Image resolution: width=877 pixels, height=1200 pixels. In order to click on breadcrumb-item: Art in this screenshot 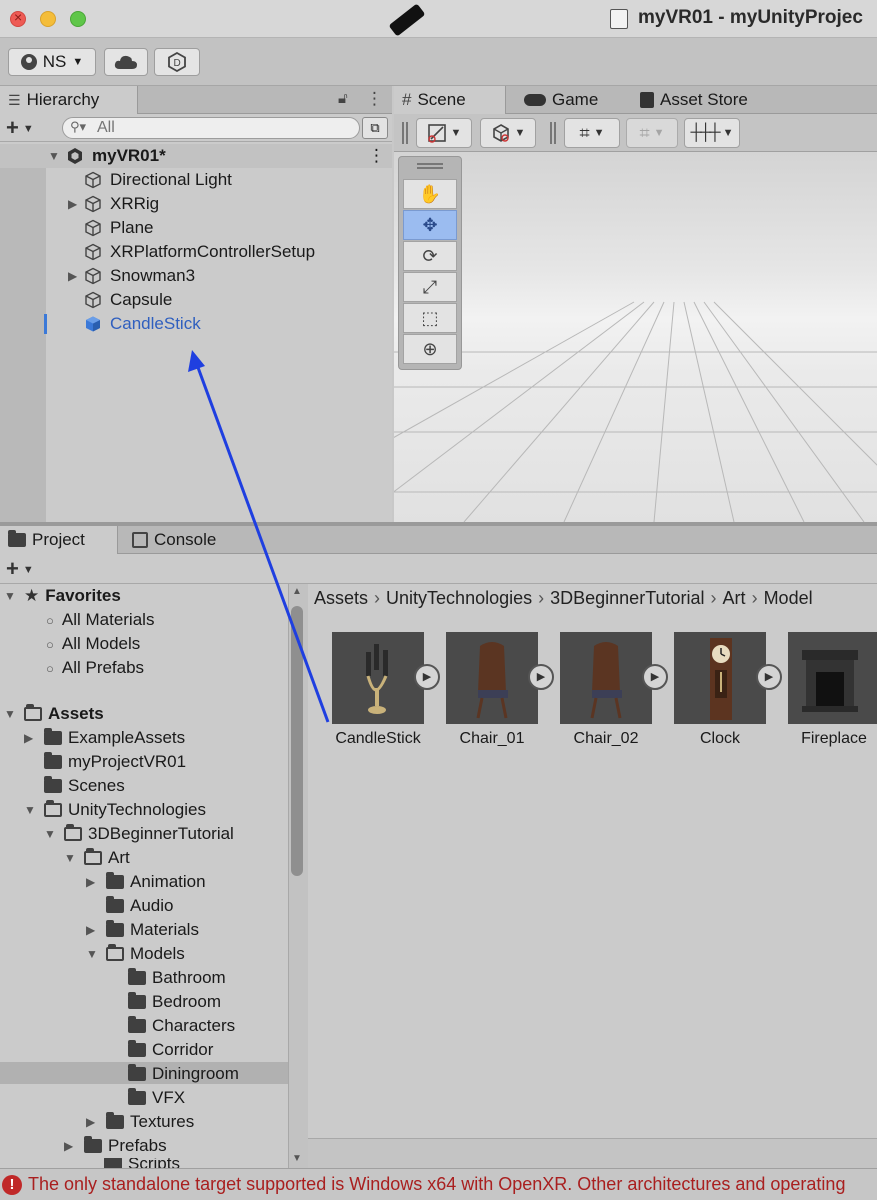, I will do `click(734, 598)`.